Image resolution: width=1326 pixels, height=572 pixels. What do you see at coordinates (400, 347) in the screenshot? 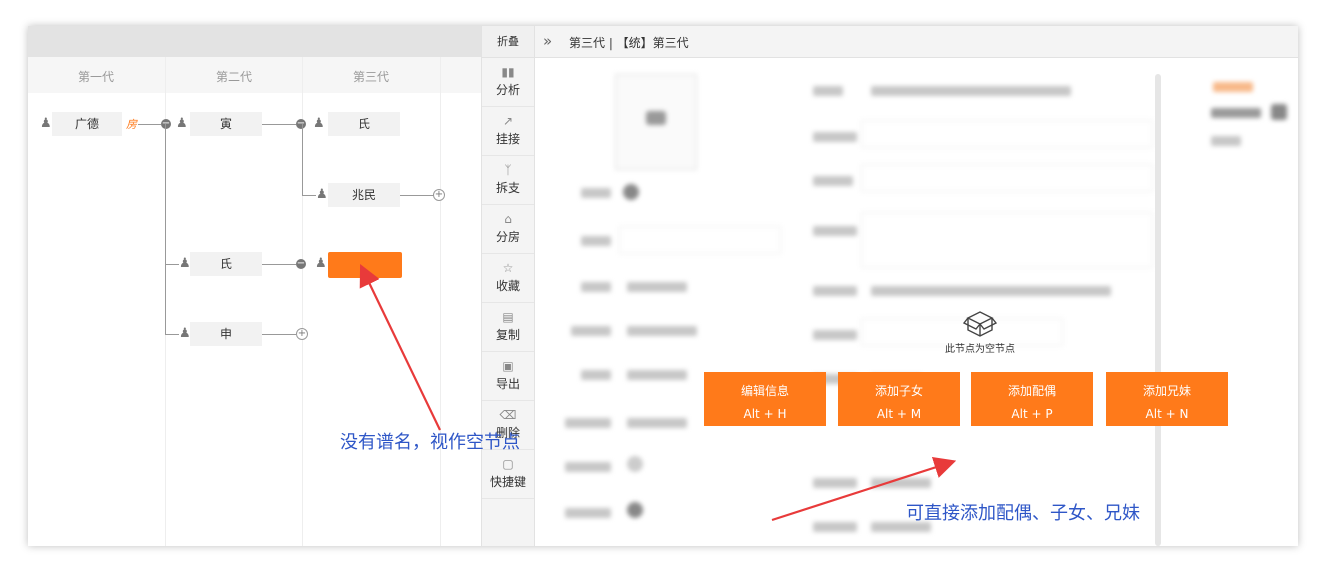
I see `arrow-to-empty-node` at bounding box center [400, 347].